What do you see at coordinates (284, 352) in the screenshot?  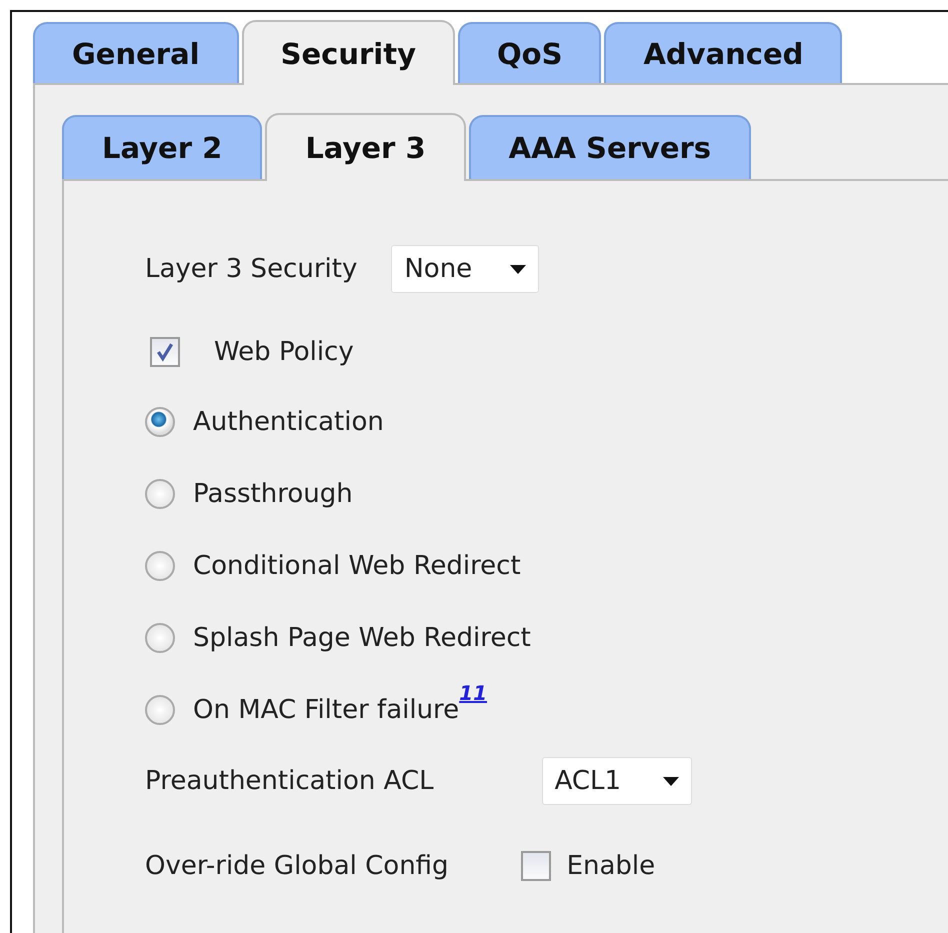 I see `checkbox-label: Web Policy` at bounding box center [284, 352].